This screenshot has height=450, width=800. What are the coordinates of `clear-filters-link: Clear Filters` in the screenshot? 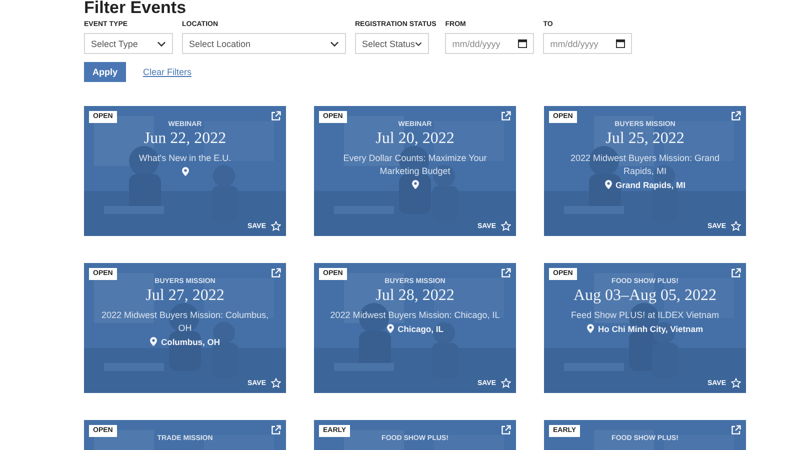 It's located at (167, 72).